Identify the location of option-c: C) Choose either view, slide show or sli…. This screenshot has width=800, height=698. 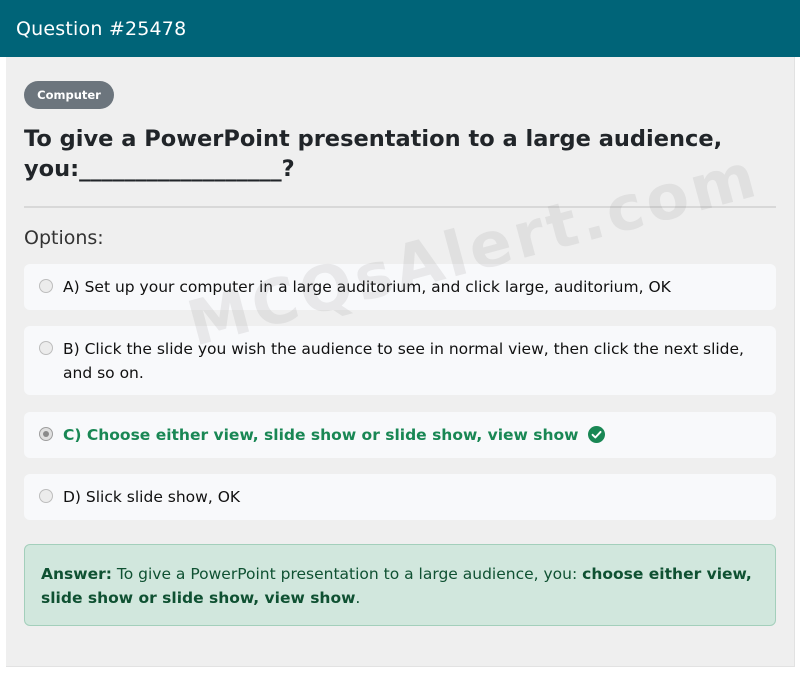
(400, 435).